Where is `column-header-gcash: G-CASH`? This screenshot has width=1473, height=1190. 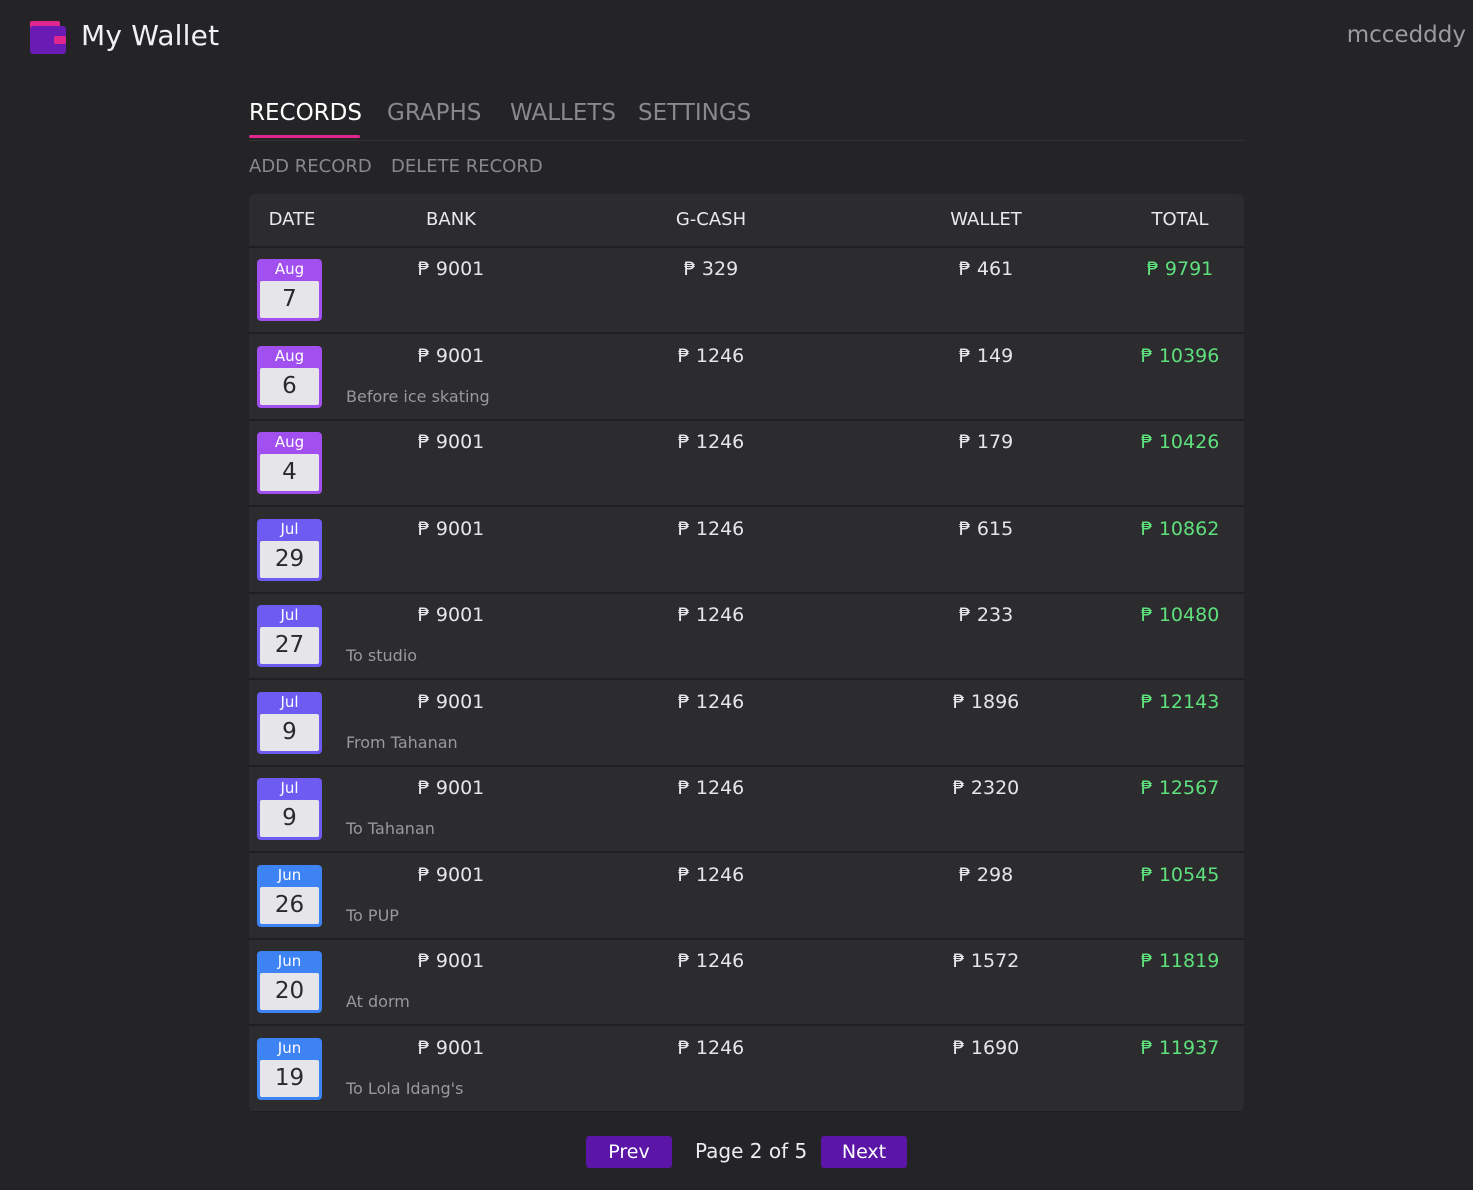 column-header-gcash: G-CASH is located at coordinates (711, 219).